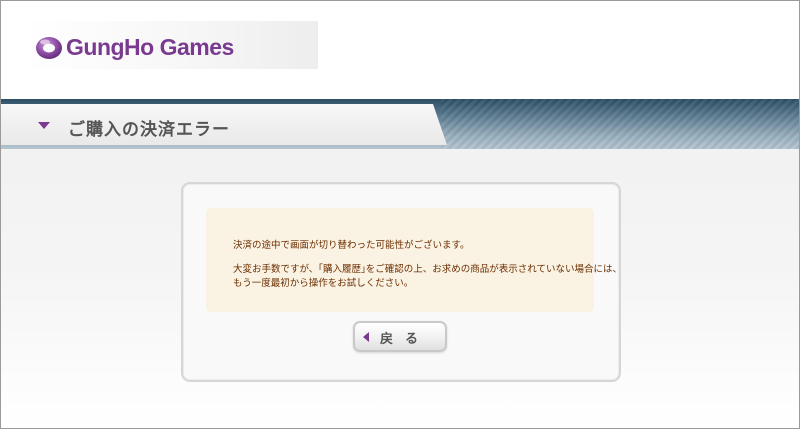 The height and width of the screenshot is (429, 800). I want to click on gungho-logo: GungHo Games, so click(134, 47).